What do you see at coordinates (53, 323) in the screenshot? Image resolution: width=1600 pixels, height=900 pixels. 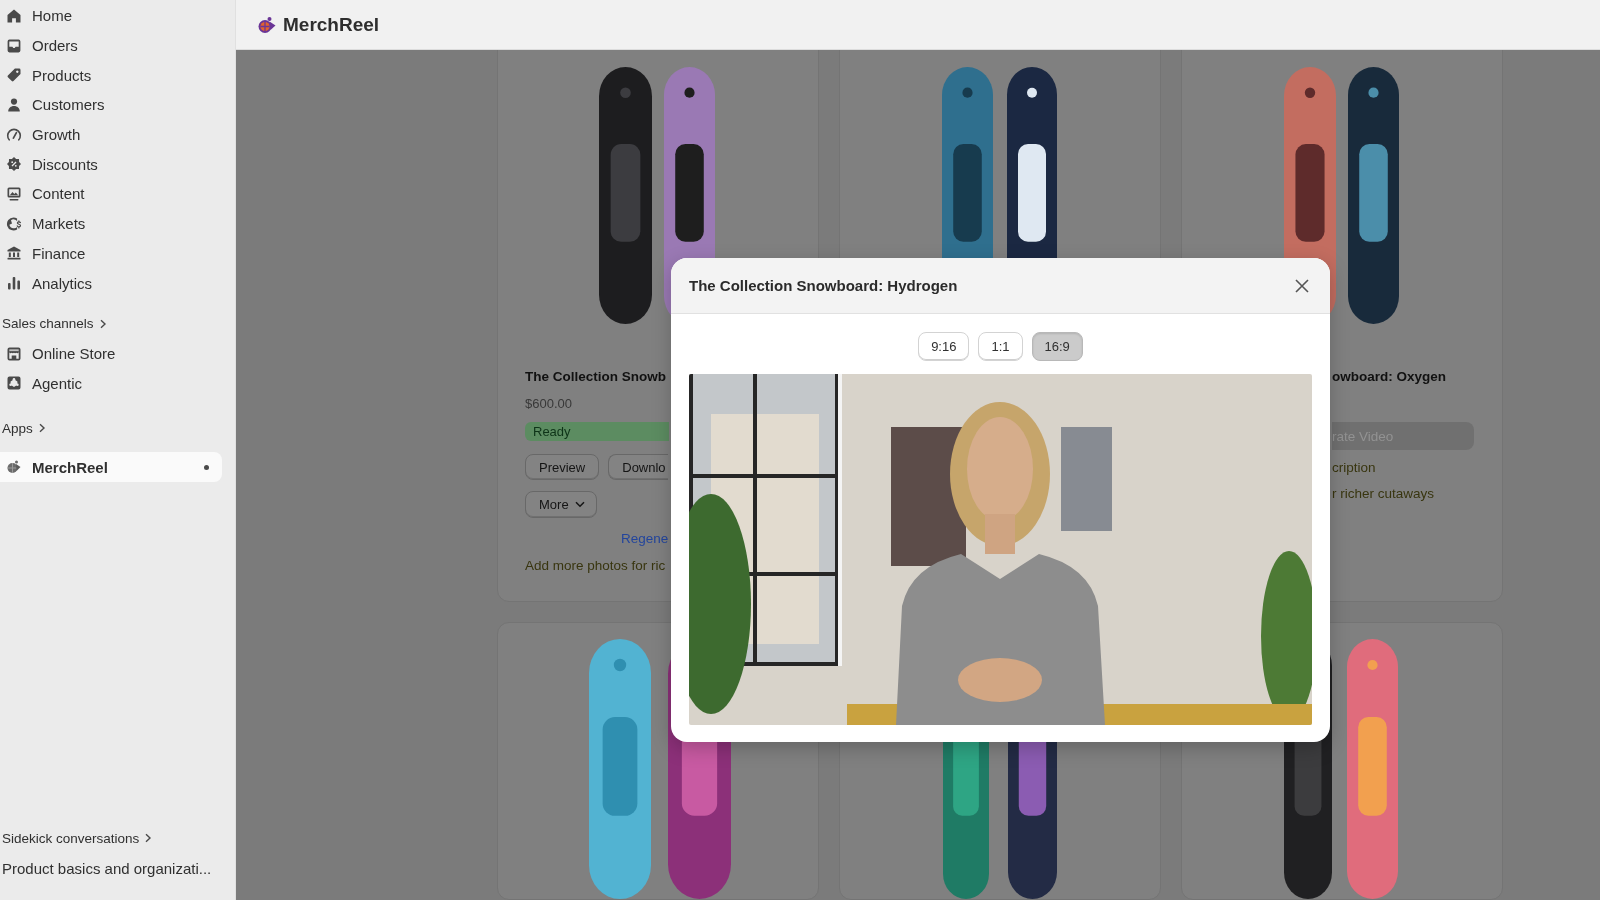 I see `section-heading: Sales channels` at bounding box center [53, 323].